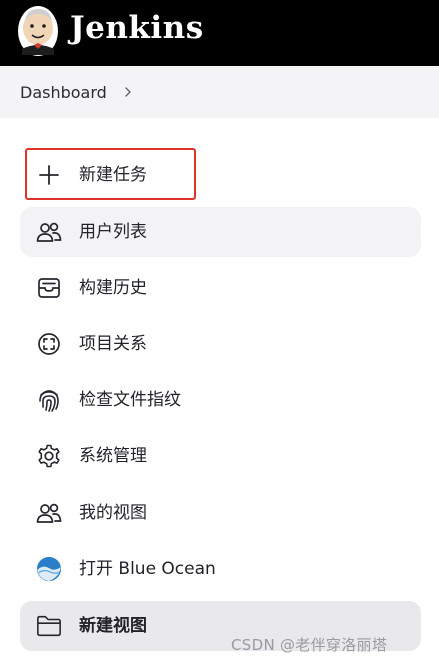 This screenshot has width=439, height=664. What do you see at coordinates (309, 645) in the screenshot?
I see `watermark-text: CSDN @老伴穿洛丽塔` at bounding box center [309, 645].